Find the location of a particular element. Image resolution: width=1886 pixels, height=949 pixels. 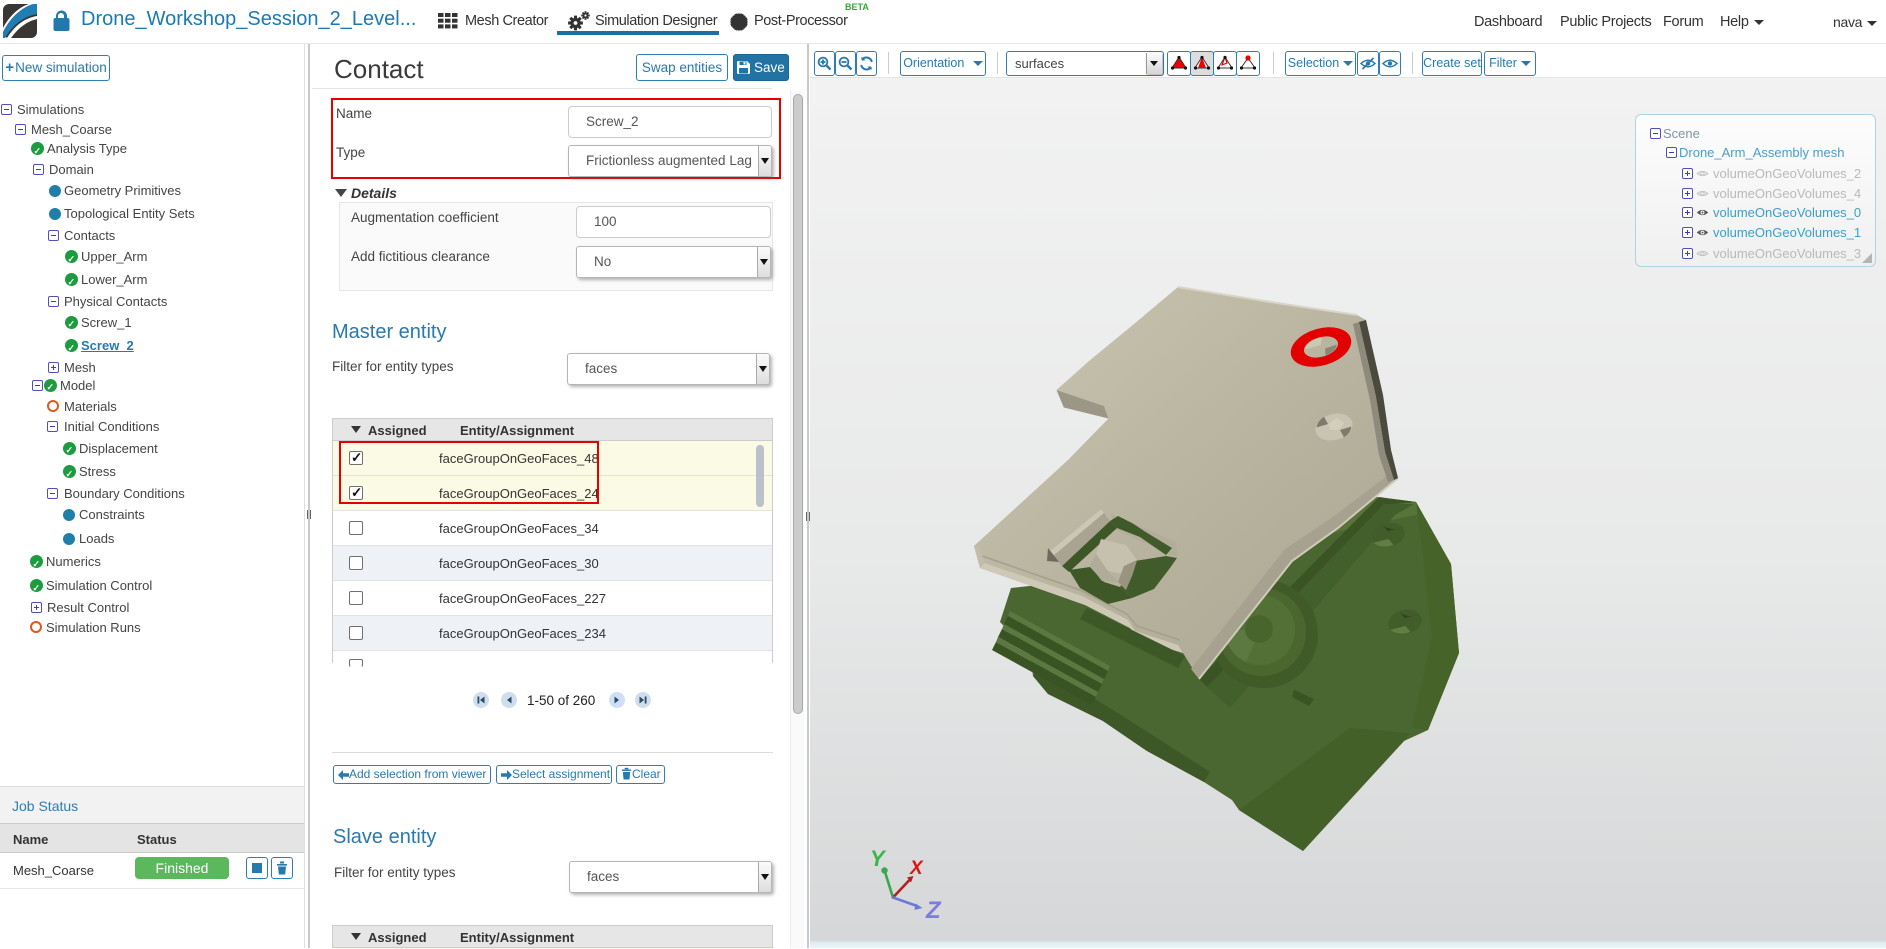

svg-text: Z is located at coordinates (933, 910).